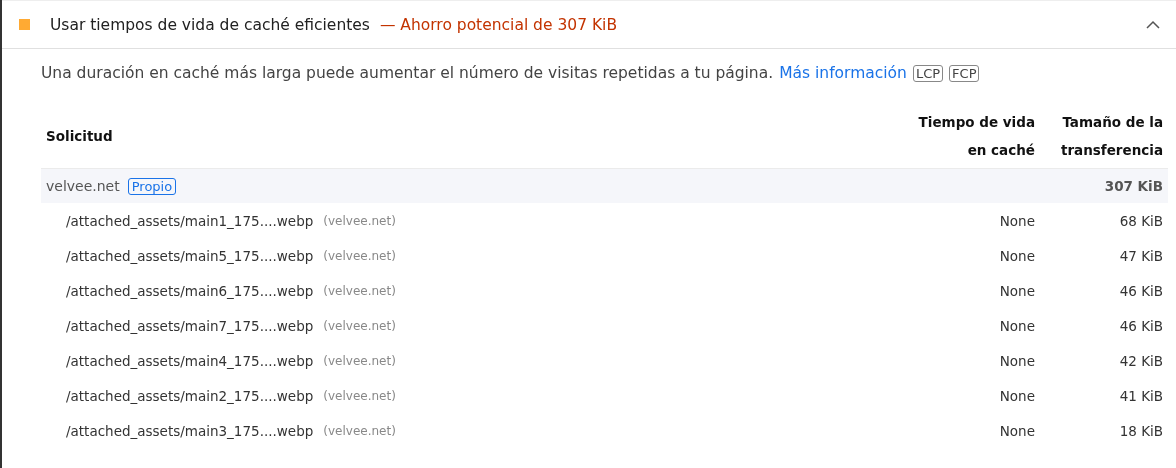  What do you see at coordinates (843, 73) in the screenshot?
I see `more-info-link: Más información` at bounding box center [843, 73].